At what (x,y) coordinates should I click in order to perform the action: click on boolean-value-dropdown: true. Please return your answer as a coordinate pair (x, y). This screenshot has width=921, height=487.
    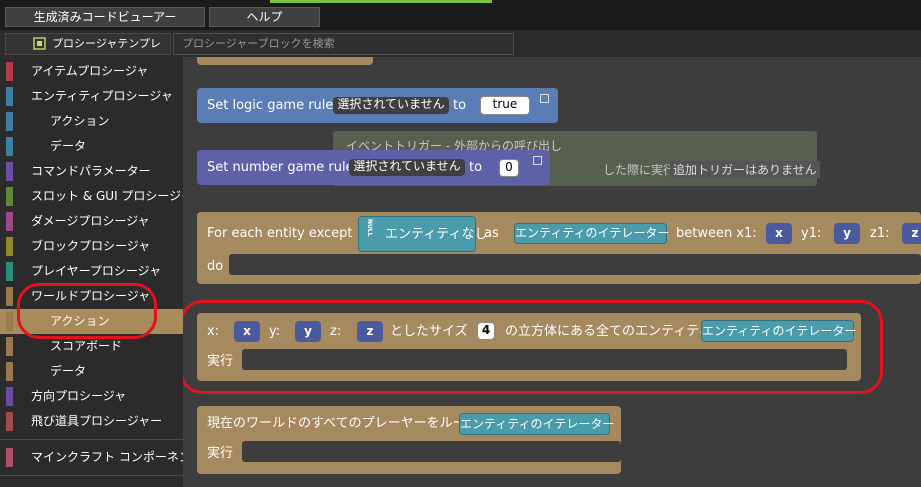
    Looking at the image, I should click on (505, 105).